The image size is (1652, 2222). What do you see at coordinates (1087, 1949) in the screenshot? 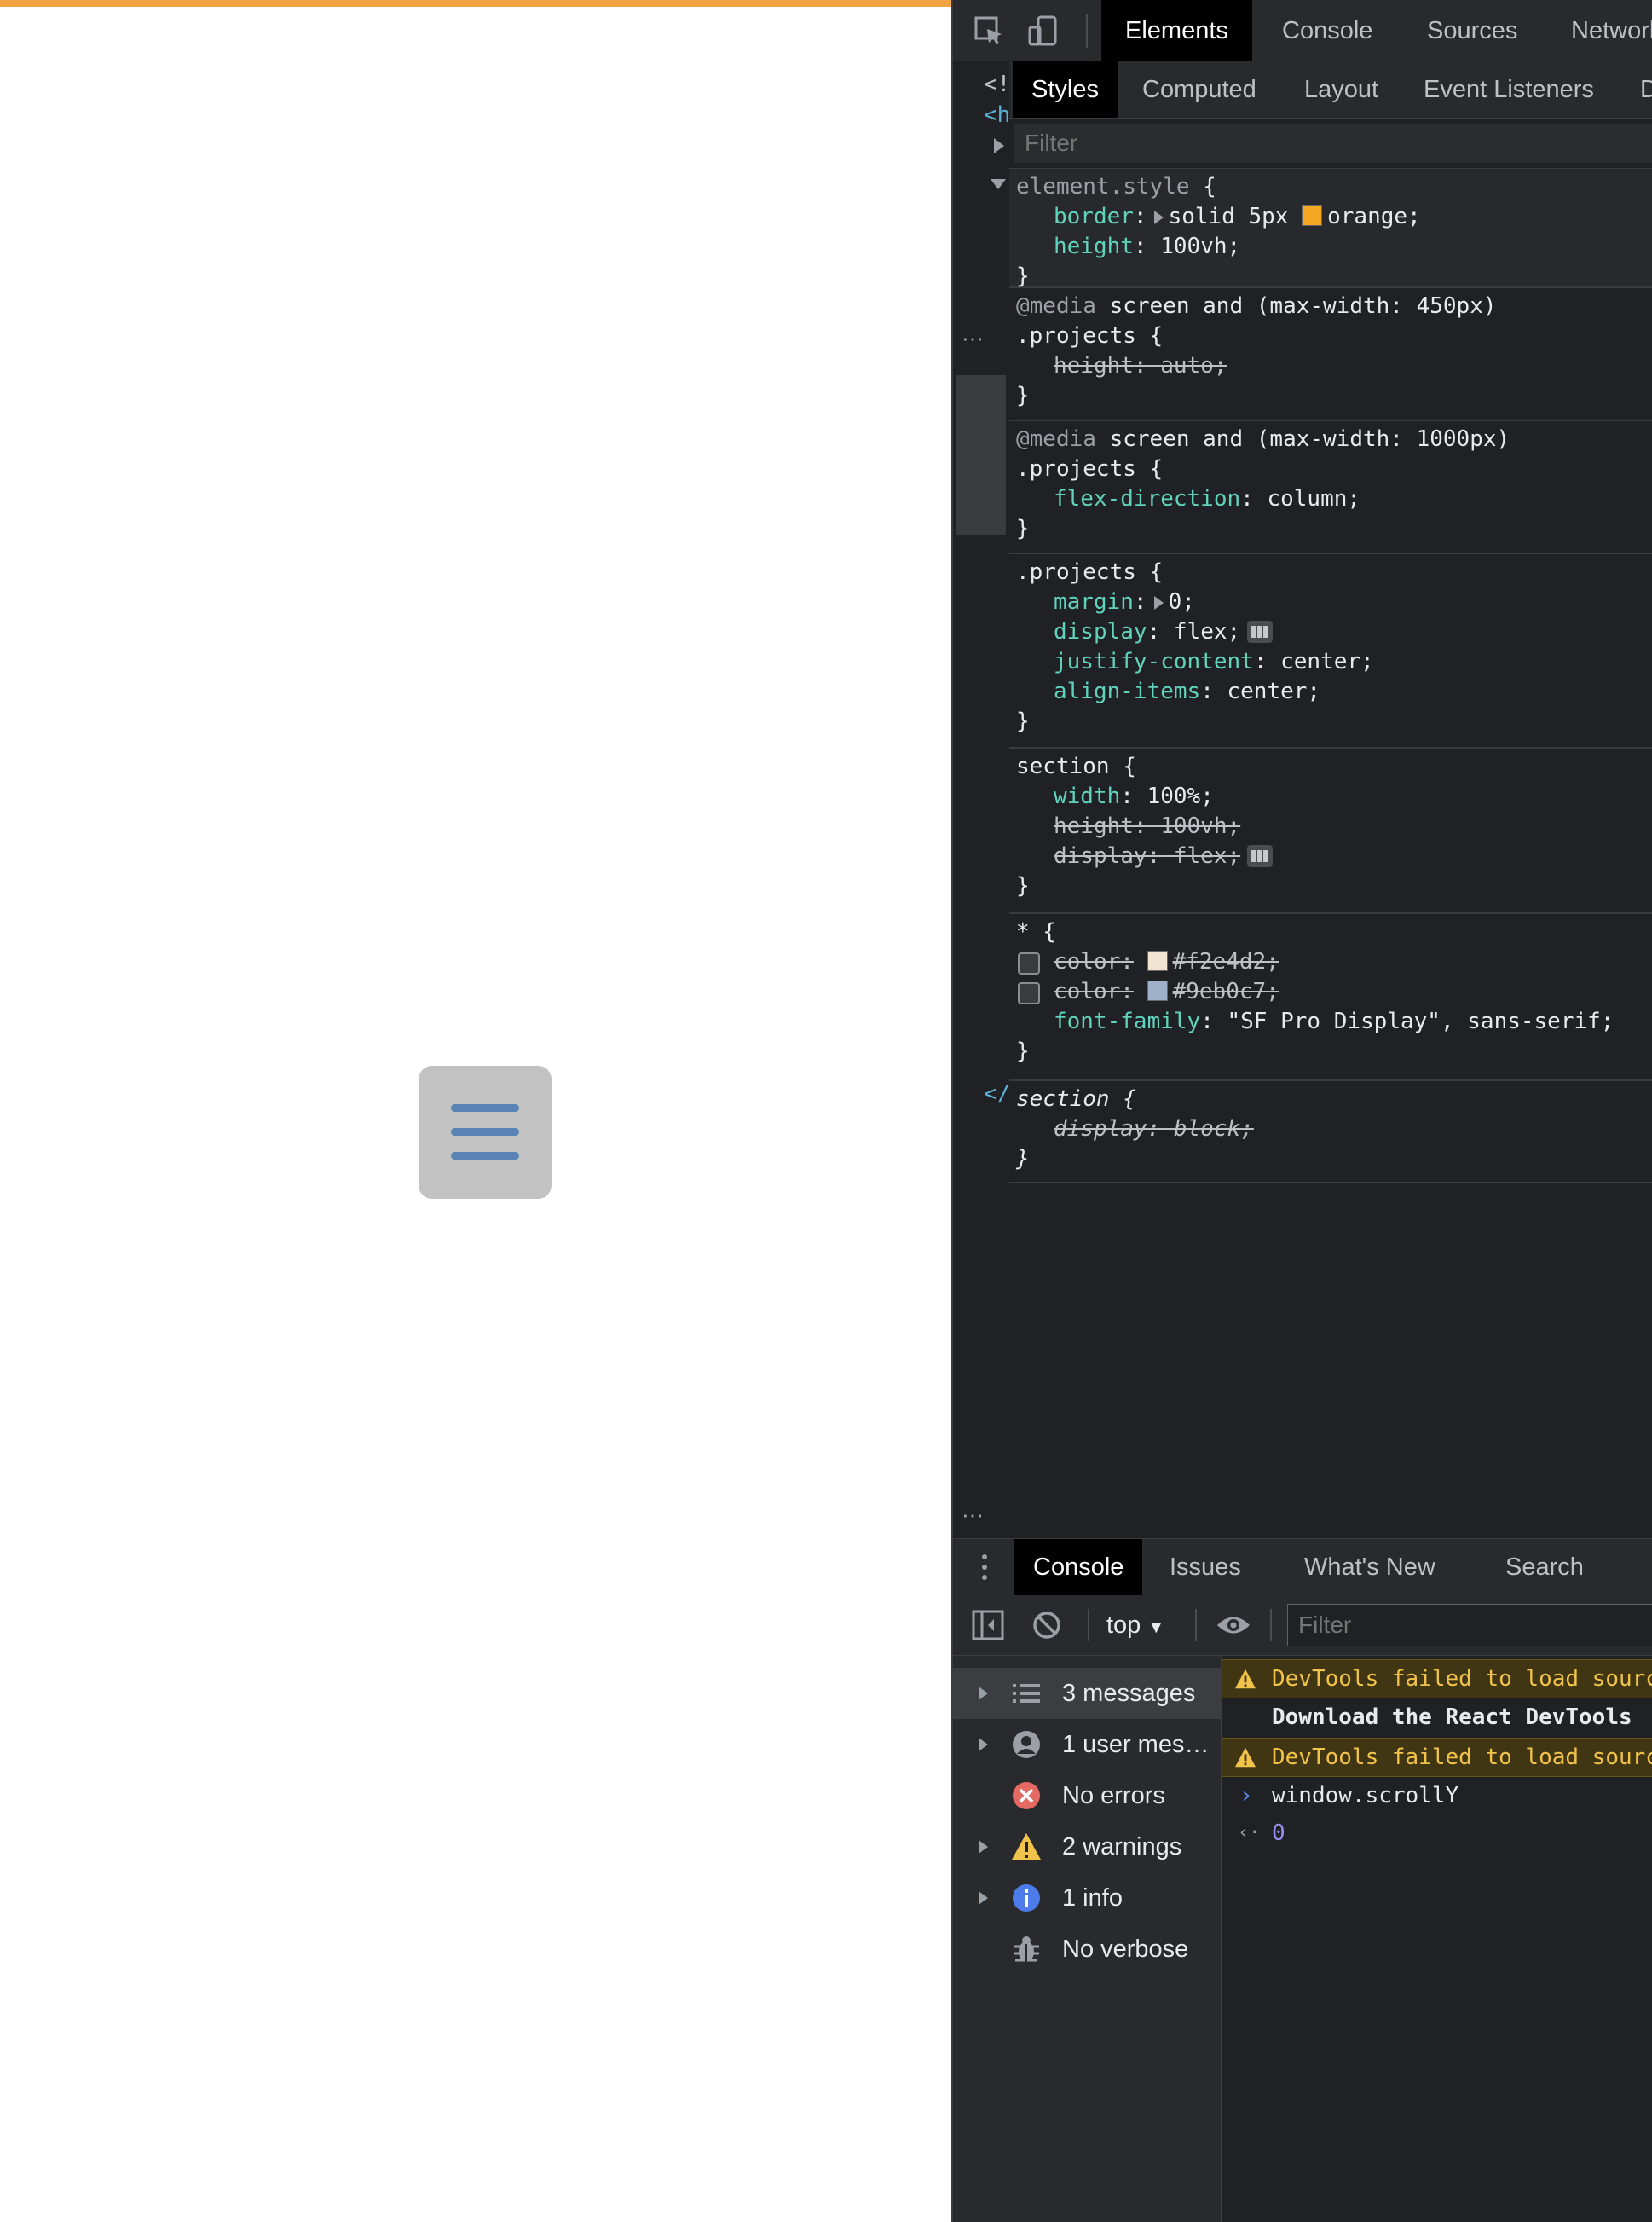
I see `sidebar-item-verbose: No verbose` at bounding box center [1087, 1949].